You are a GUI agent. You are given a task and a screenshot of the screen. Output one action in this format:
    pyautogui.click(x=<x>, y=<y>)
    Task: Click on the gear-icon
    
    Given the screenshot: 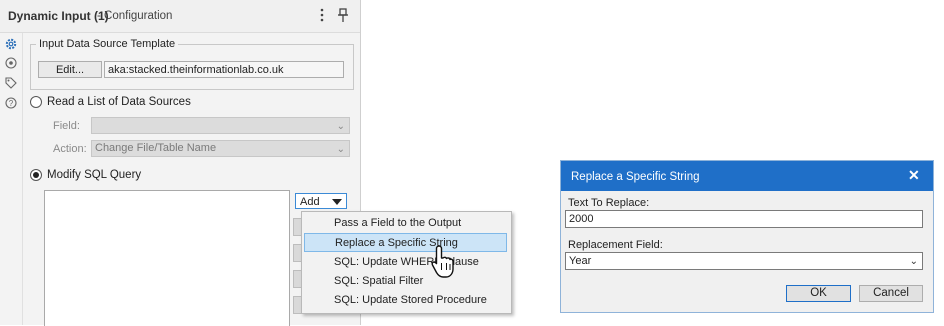 What is the action you would take?
    pyautogui.click(x=11, y=44)
    